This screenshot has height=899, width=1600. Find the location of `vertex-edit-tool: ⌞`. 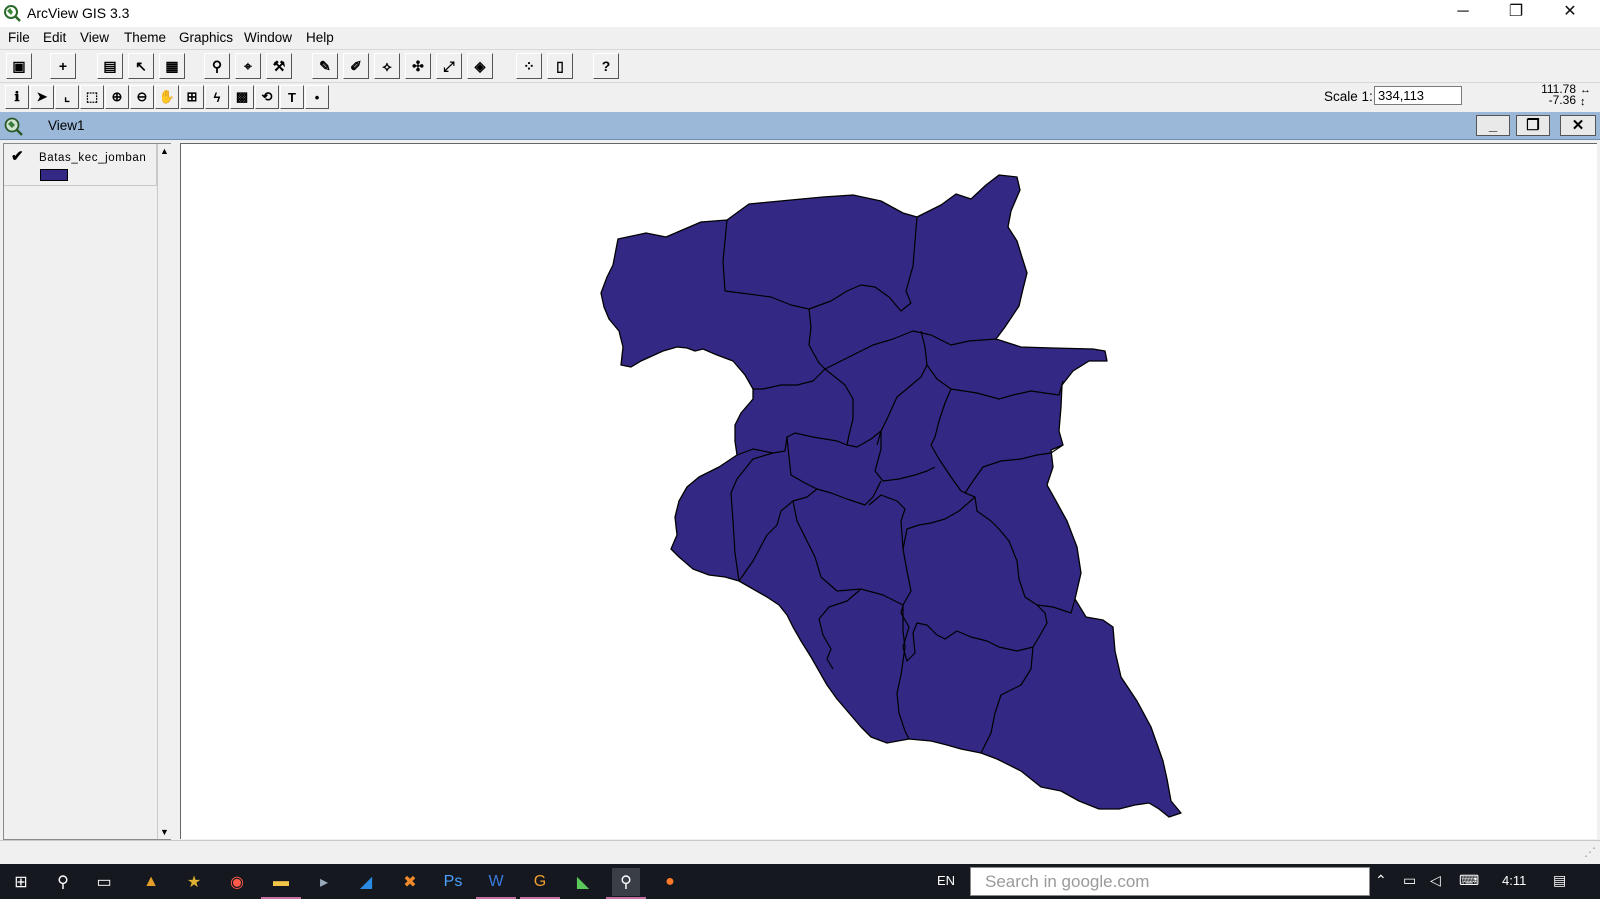

vertex-edit-tool: ⌞ is located at coordinates (67, 97).